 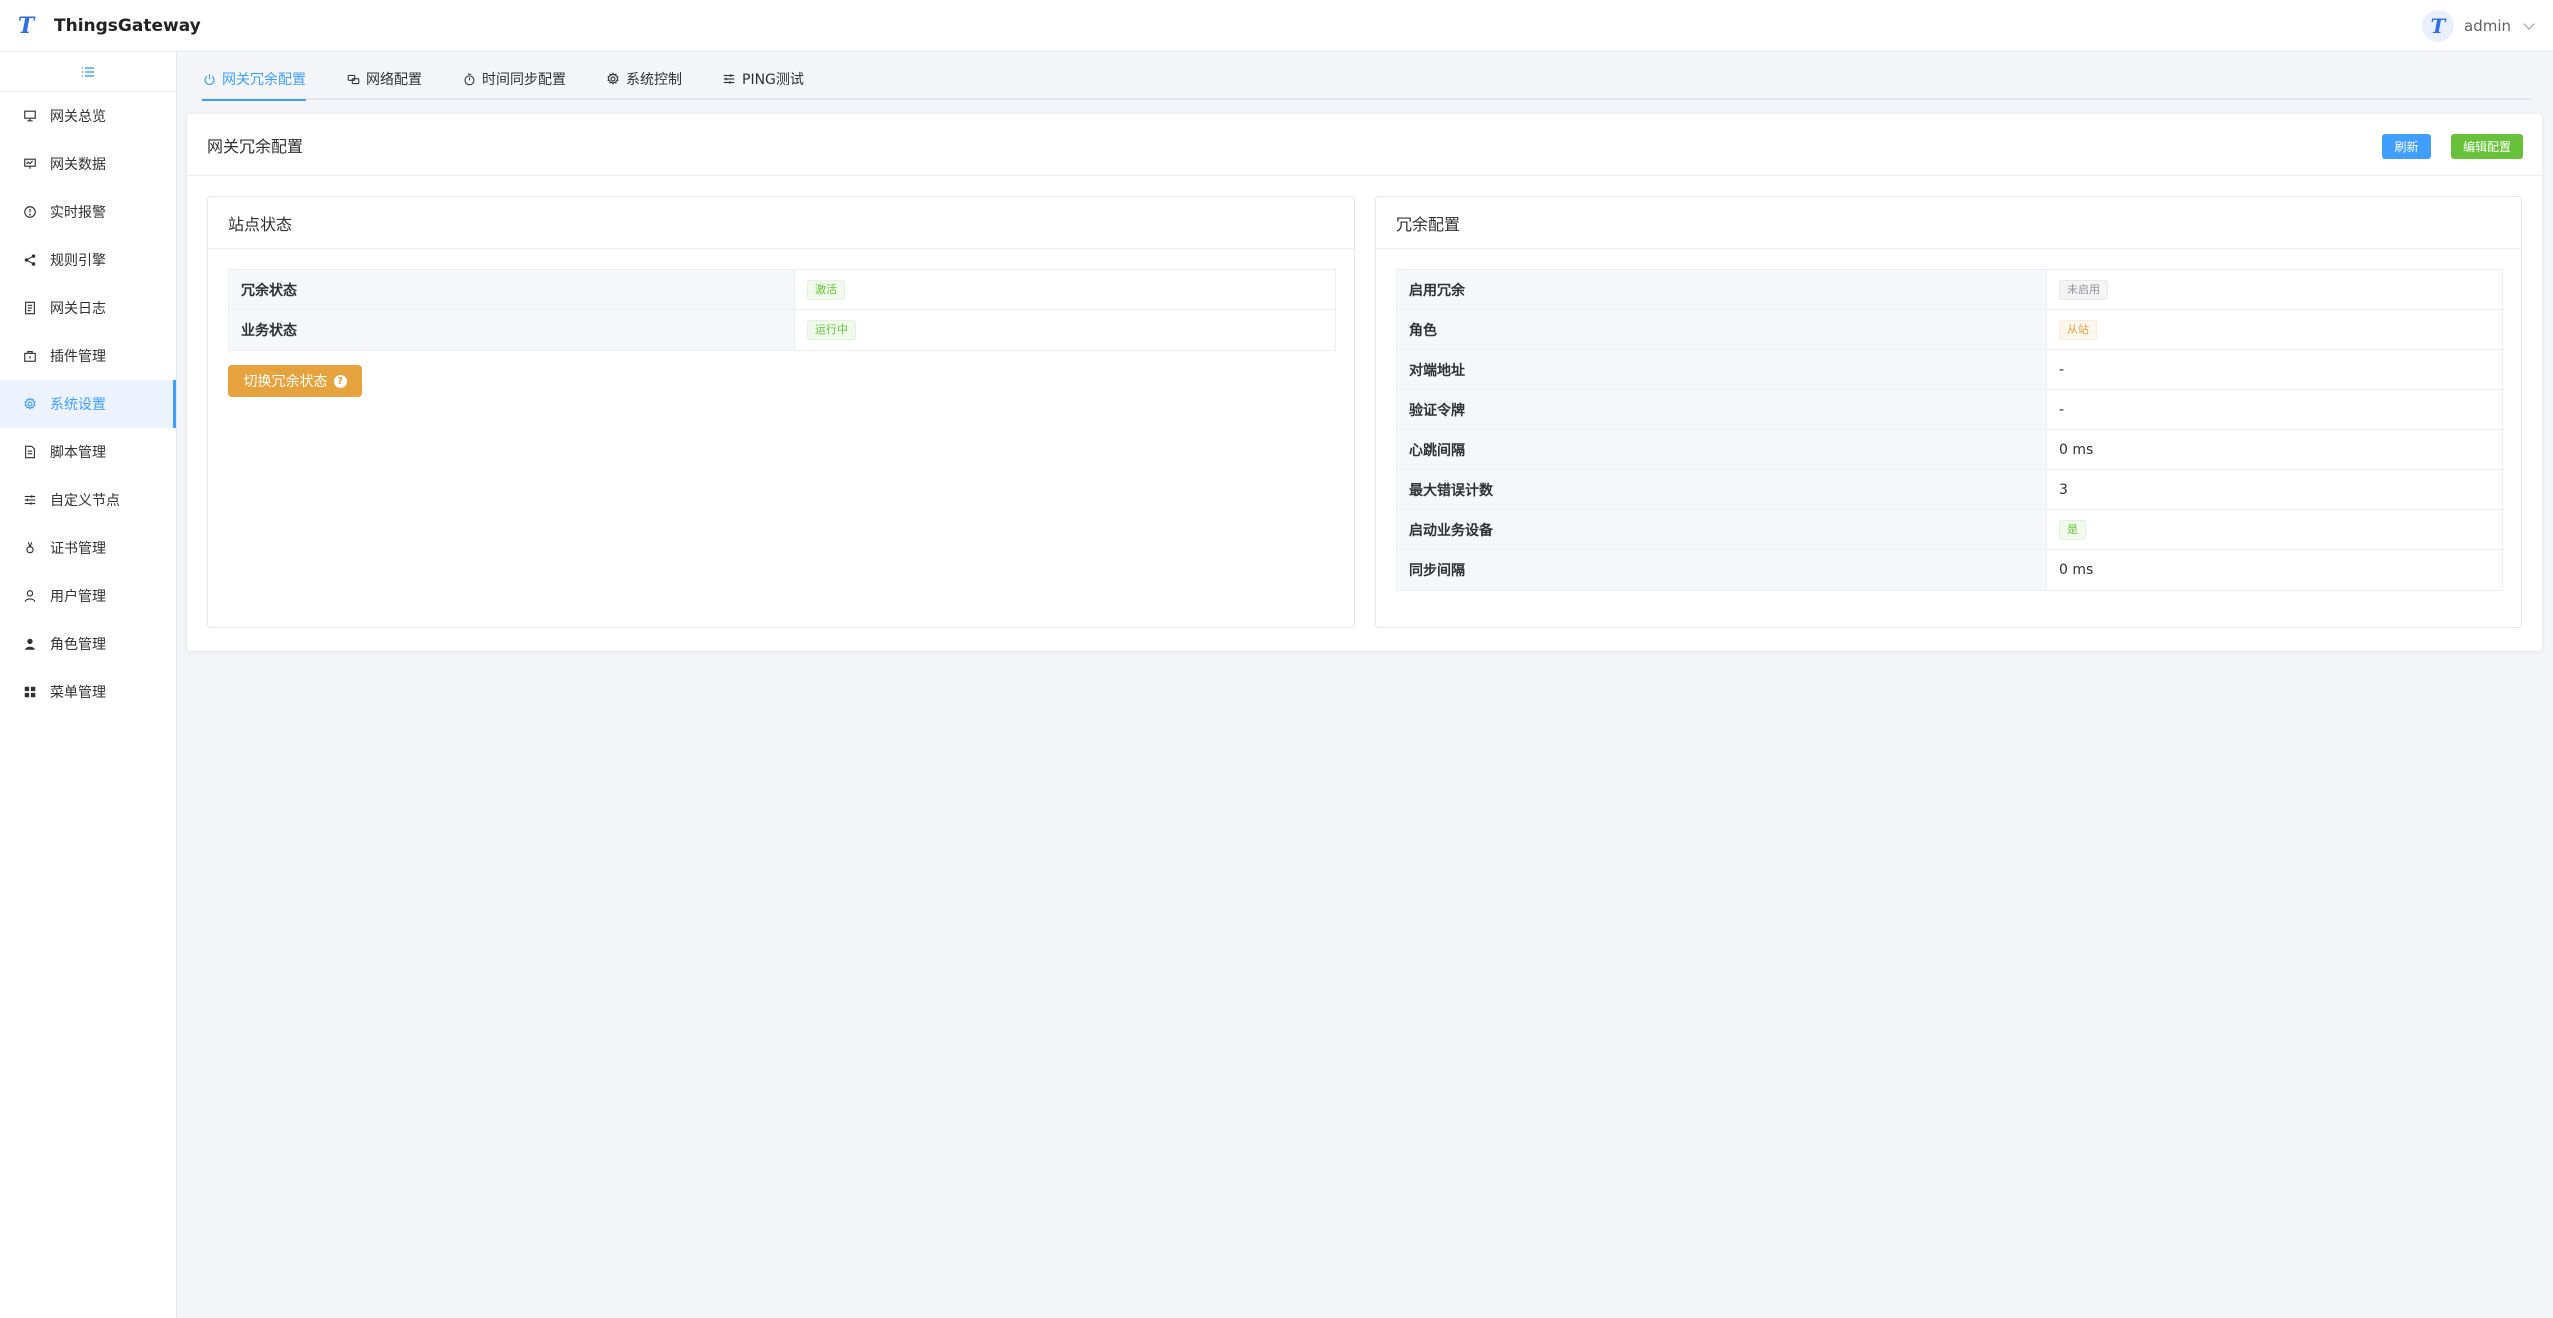 What do you see at coordinates (831, 330) in the screenshot?
I see `status-badge: 运行中` at bounding box center [831, 330].